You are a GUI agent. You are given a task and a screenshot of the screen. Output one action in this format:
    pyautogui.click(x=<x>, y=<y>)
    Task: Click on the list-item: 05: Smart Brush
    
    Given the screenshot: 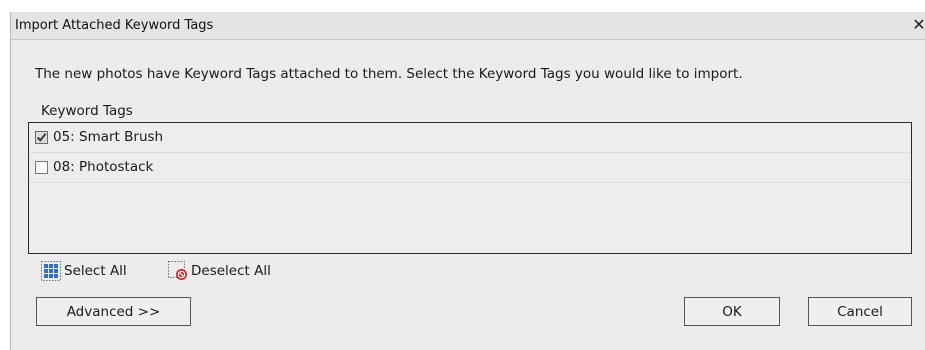 What is the action you would take?
    pyautogui.click(x=470, y=138)
    